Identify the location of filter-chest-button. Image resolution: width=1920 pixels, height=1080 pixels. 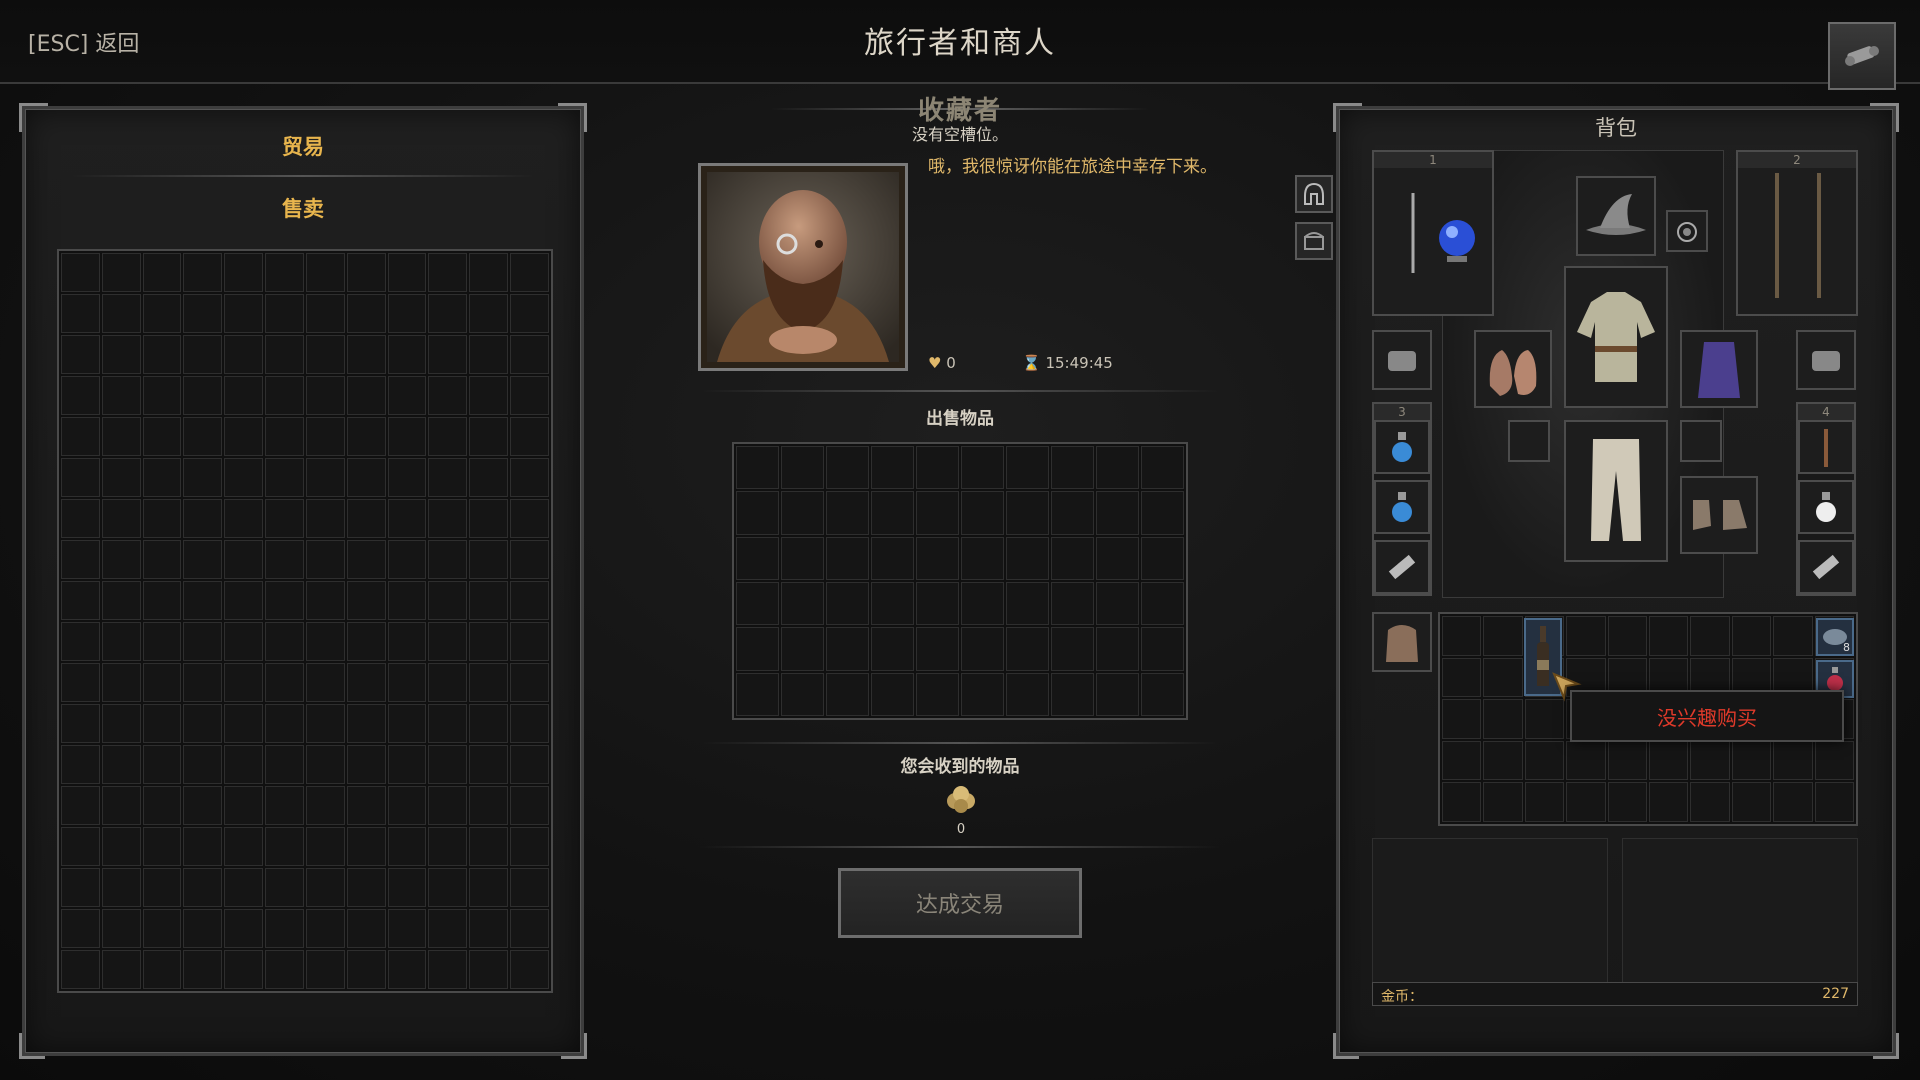
(1314, 241).